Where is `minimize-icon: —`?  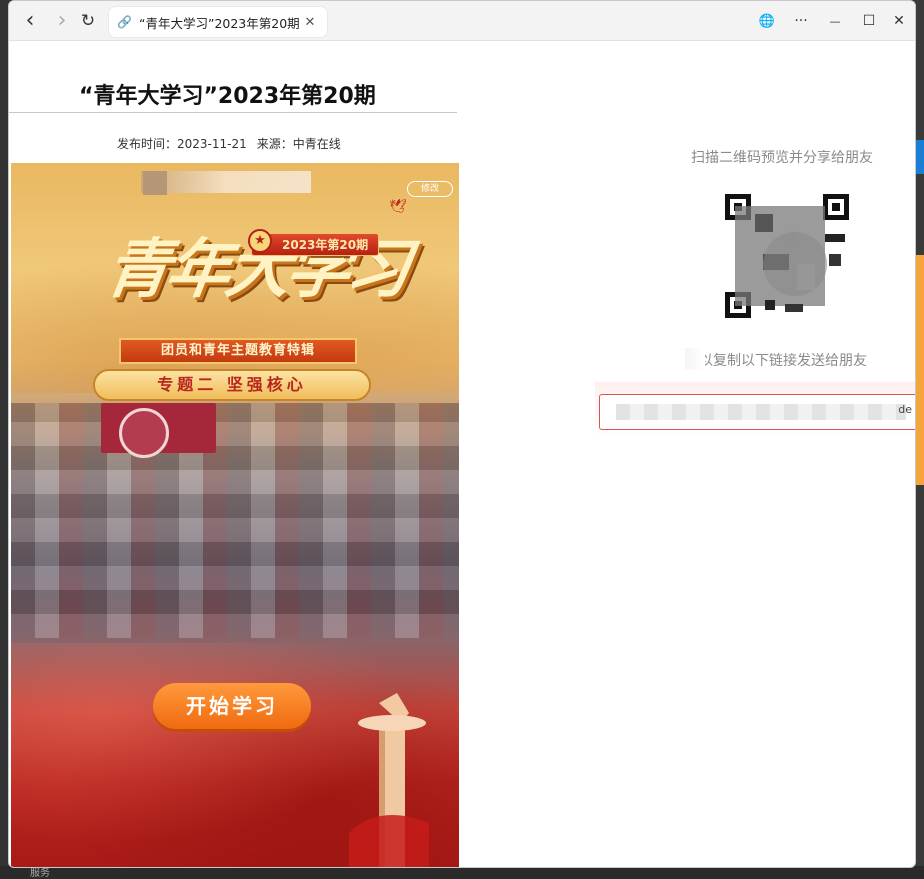 minimize-icon: — is located at coordinates (835, 21).